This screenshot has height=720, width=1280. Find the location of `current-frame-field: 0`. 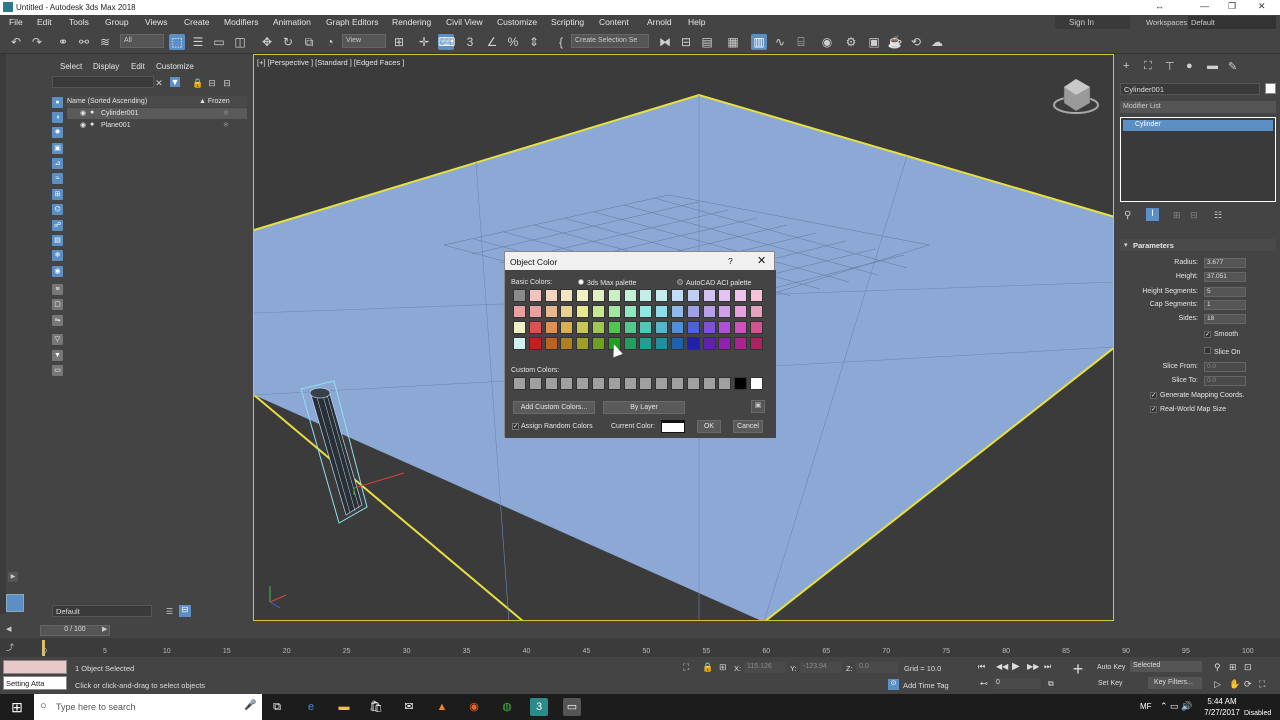

current-frame-field: 0 is located at coordinates (1017, 683).